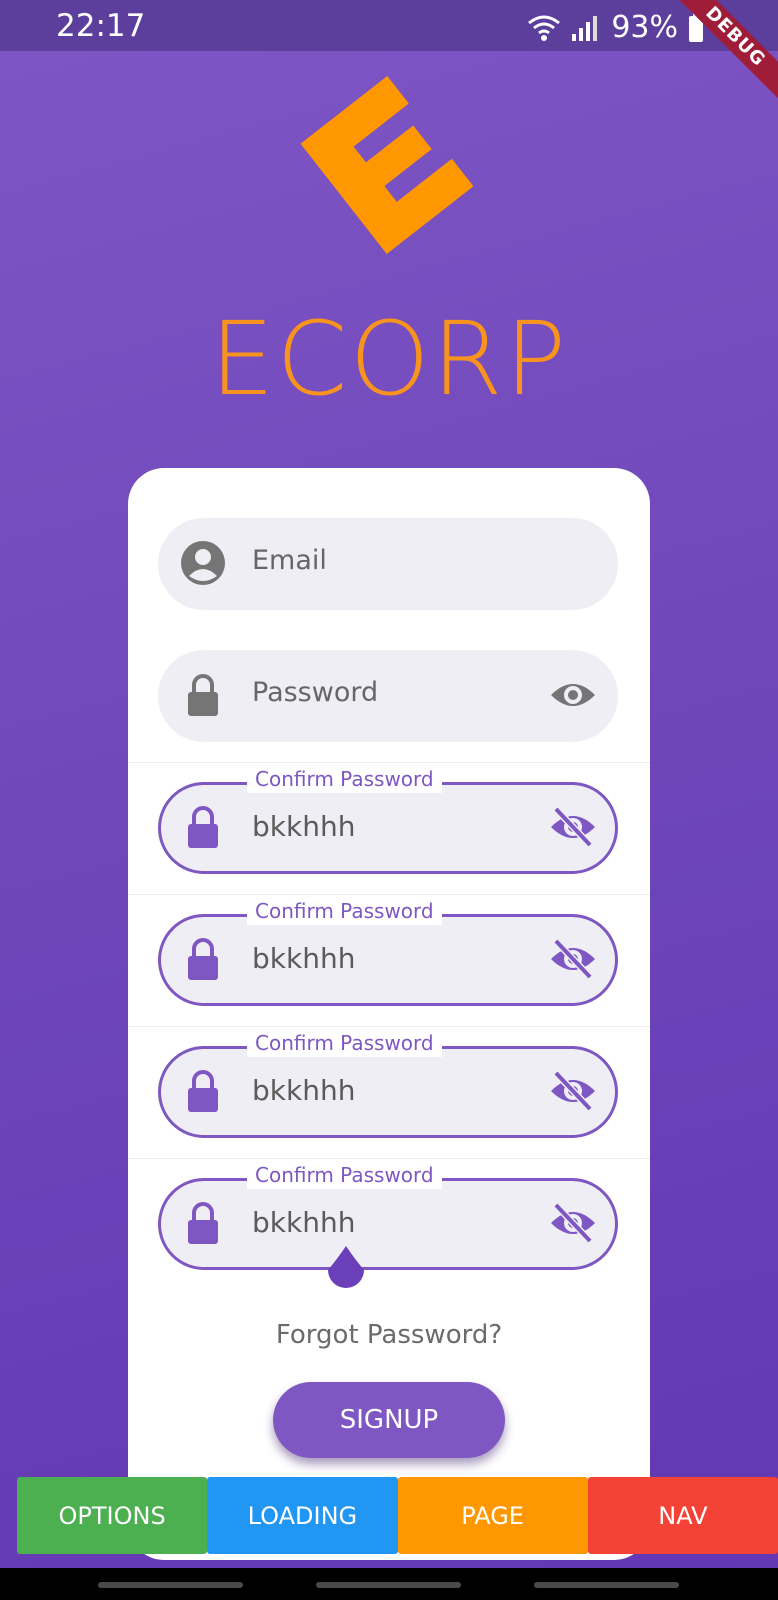 The height and width of the screenshot is (1600, 778). I want to click on status-icons: 93%, so click(615, 27).